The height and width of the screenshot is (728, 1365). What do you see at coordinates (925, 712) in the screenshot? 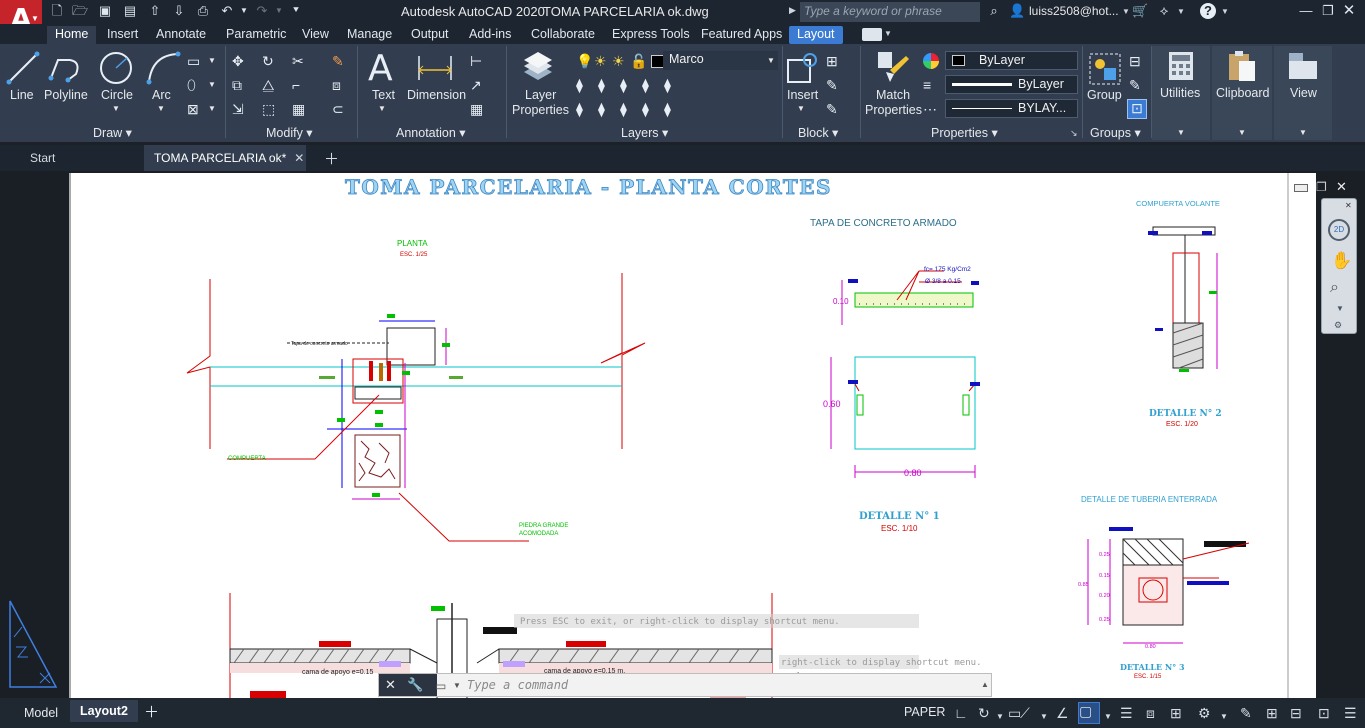
I see `paper-space-toggle: PAPER` at bounding box center [925, 712].